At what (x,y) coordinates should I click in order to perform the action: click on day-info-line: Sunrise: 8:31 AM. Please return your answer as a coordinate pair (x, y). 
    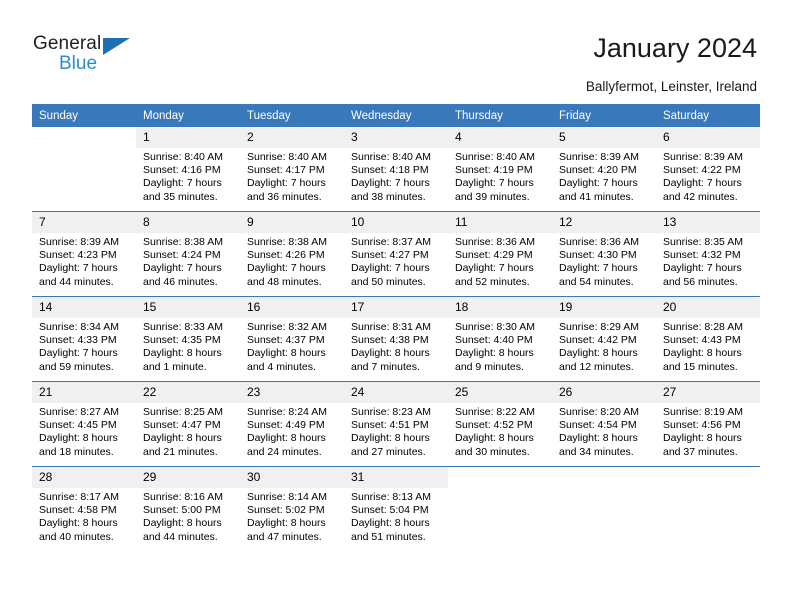
    Looking at the image, I should click on (391, 327).